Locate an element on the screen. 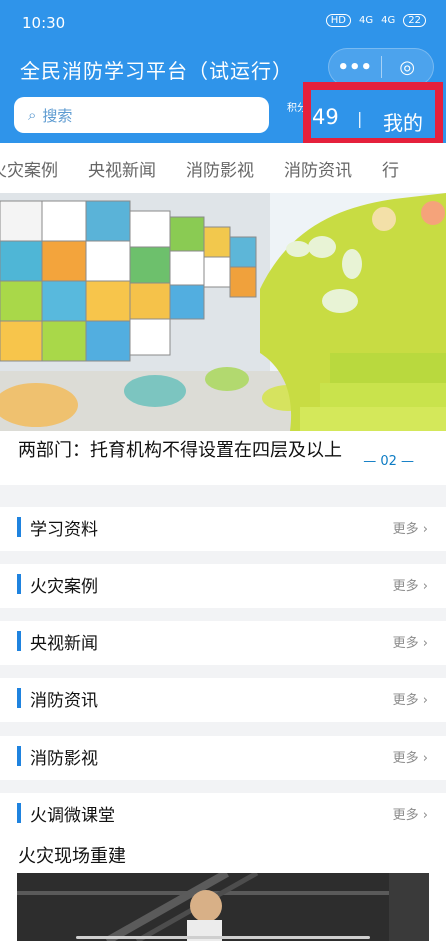 This screenshot has width=446, height=941. section-fire-info: 消防资讯 更多 › is located at coordinates (223, 700).